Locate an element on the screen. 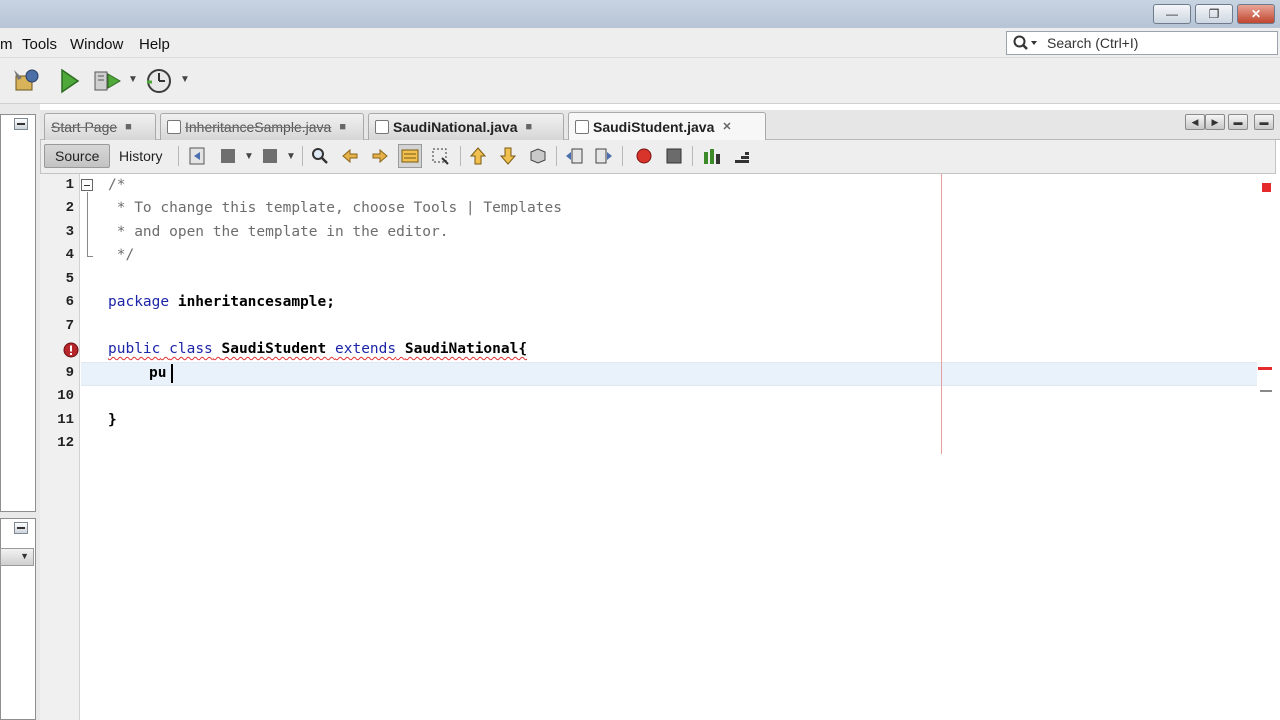 The width and height of the screenshot is (1280, 720). fold-collapse-icon is located at coordinates (87, 185).